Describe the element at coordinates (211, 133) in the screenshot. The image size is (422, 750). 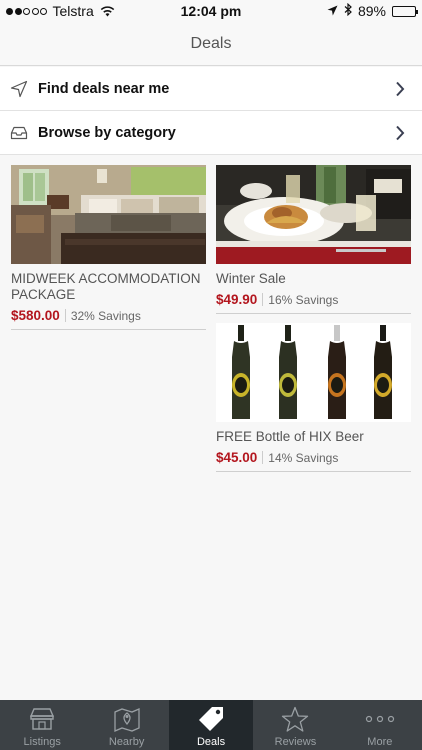
I see `browse-by-category-row: Browse by category` at that location.